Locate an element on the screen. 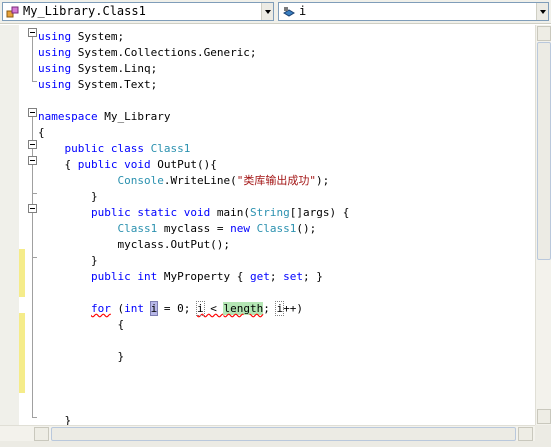 This screenshot has height=447, width=551. code-token: class is located at coordinates (127, 148).